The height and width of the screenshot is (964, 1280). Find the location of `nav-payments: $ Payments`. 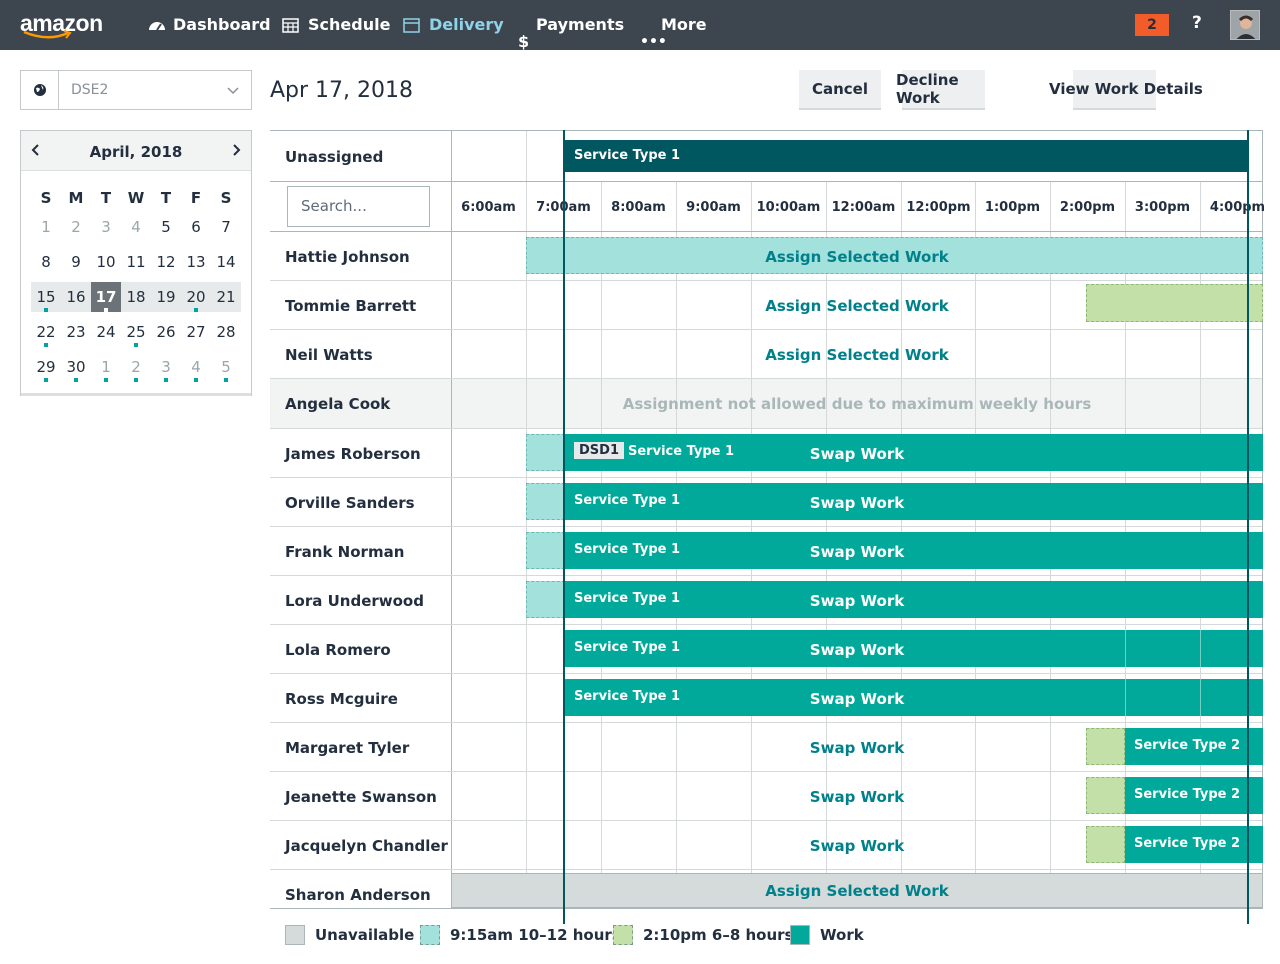

nav-payments: $ Payments is located at coordinates (571, 25).